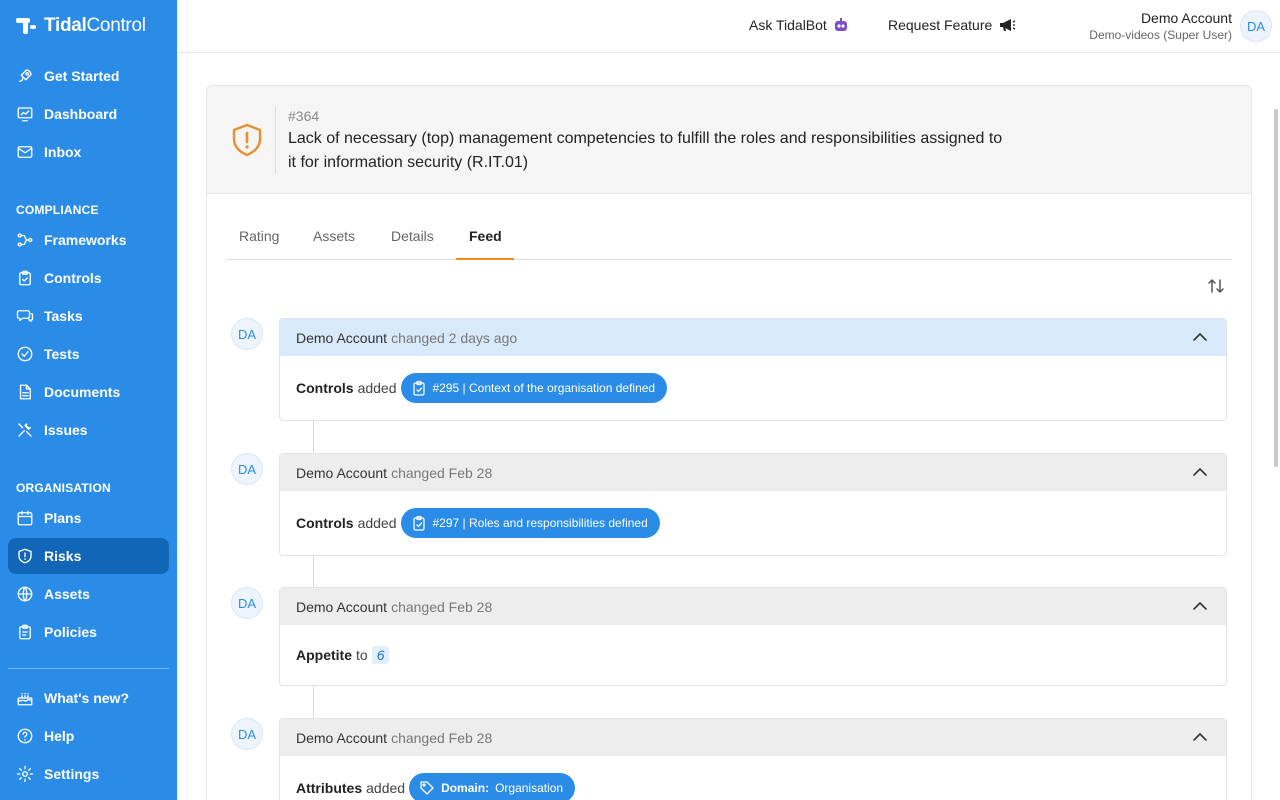  I want to click on frameworks-icon, so click(25, 240).